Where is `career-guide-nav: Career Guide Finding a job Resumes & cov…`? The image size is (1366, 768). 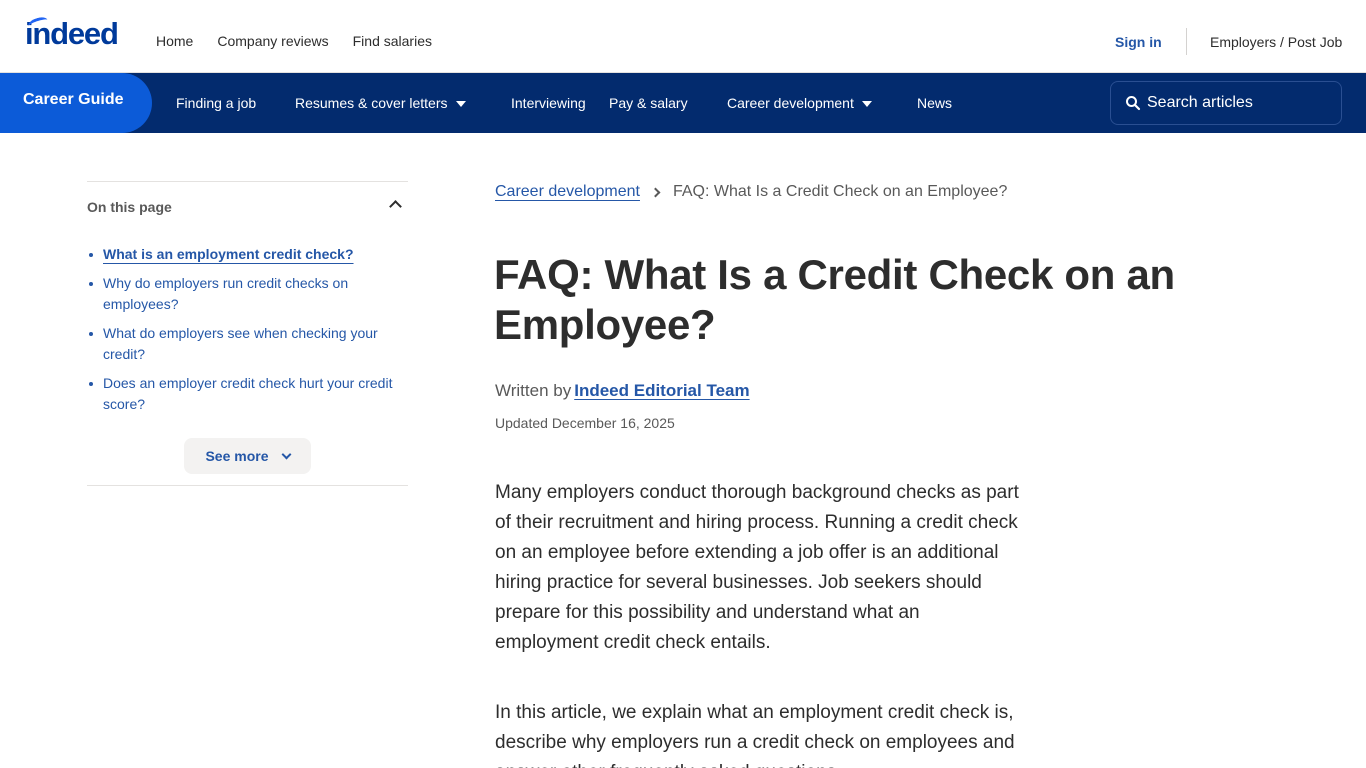
career-guide-nav: Career Guide Finding a job Resumes & cov… is located at coordinates (683, 103).